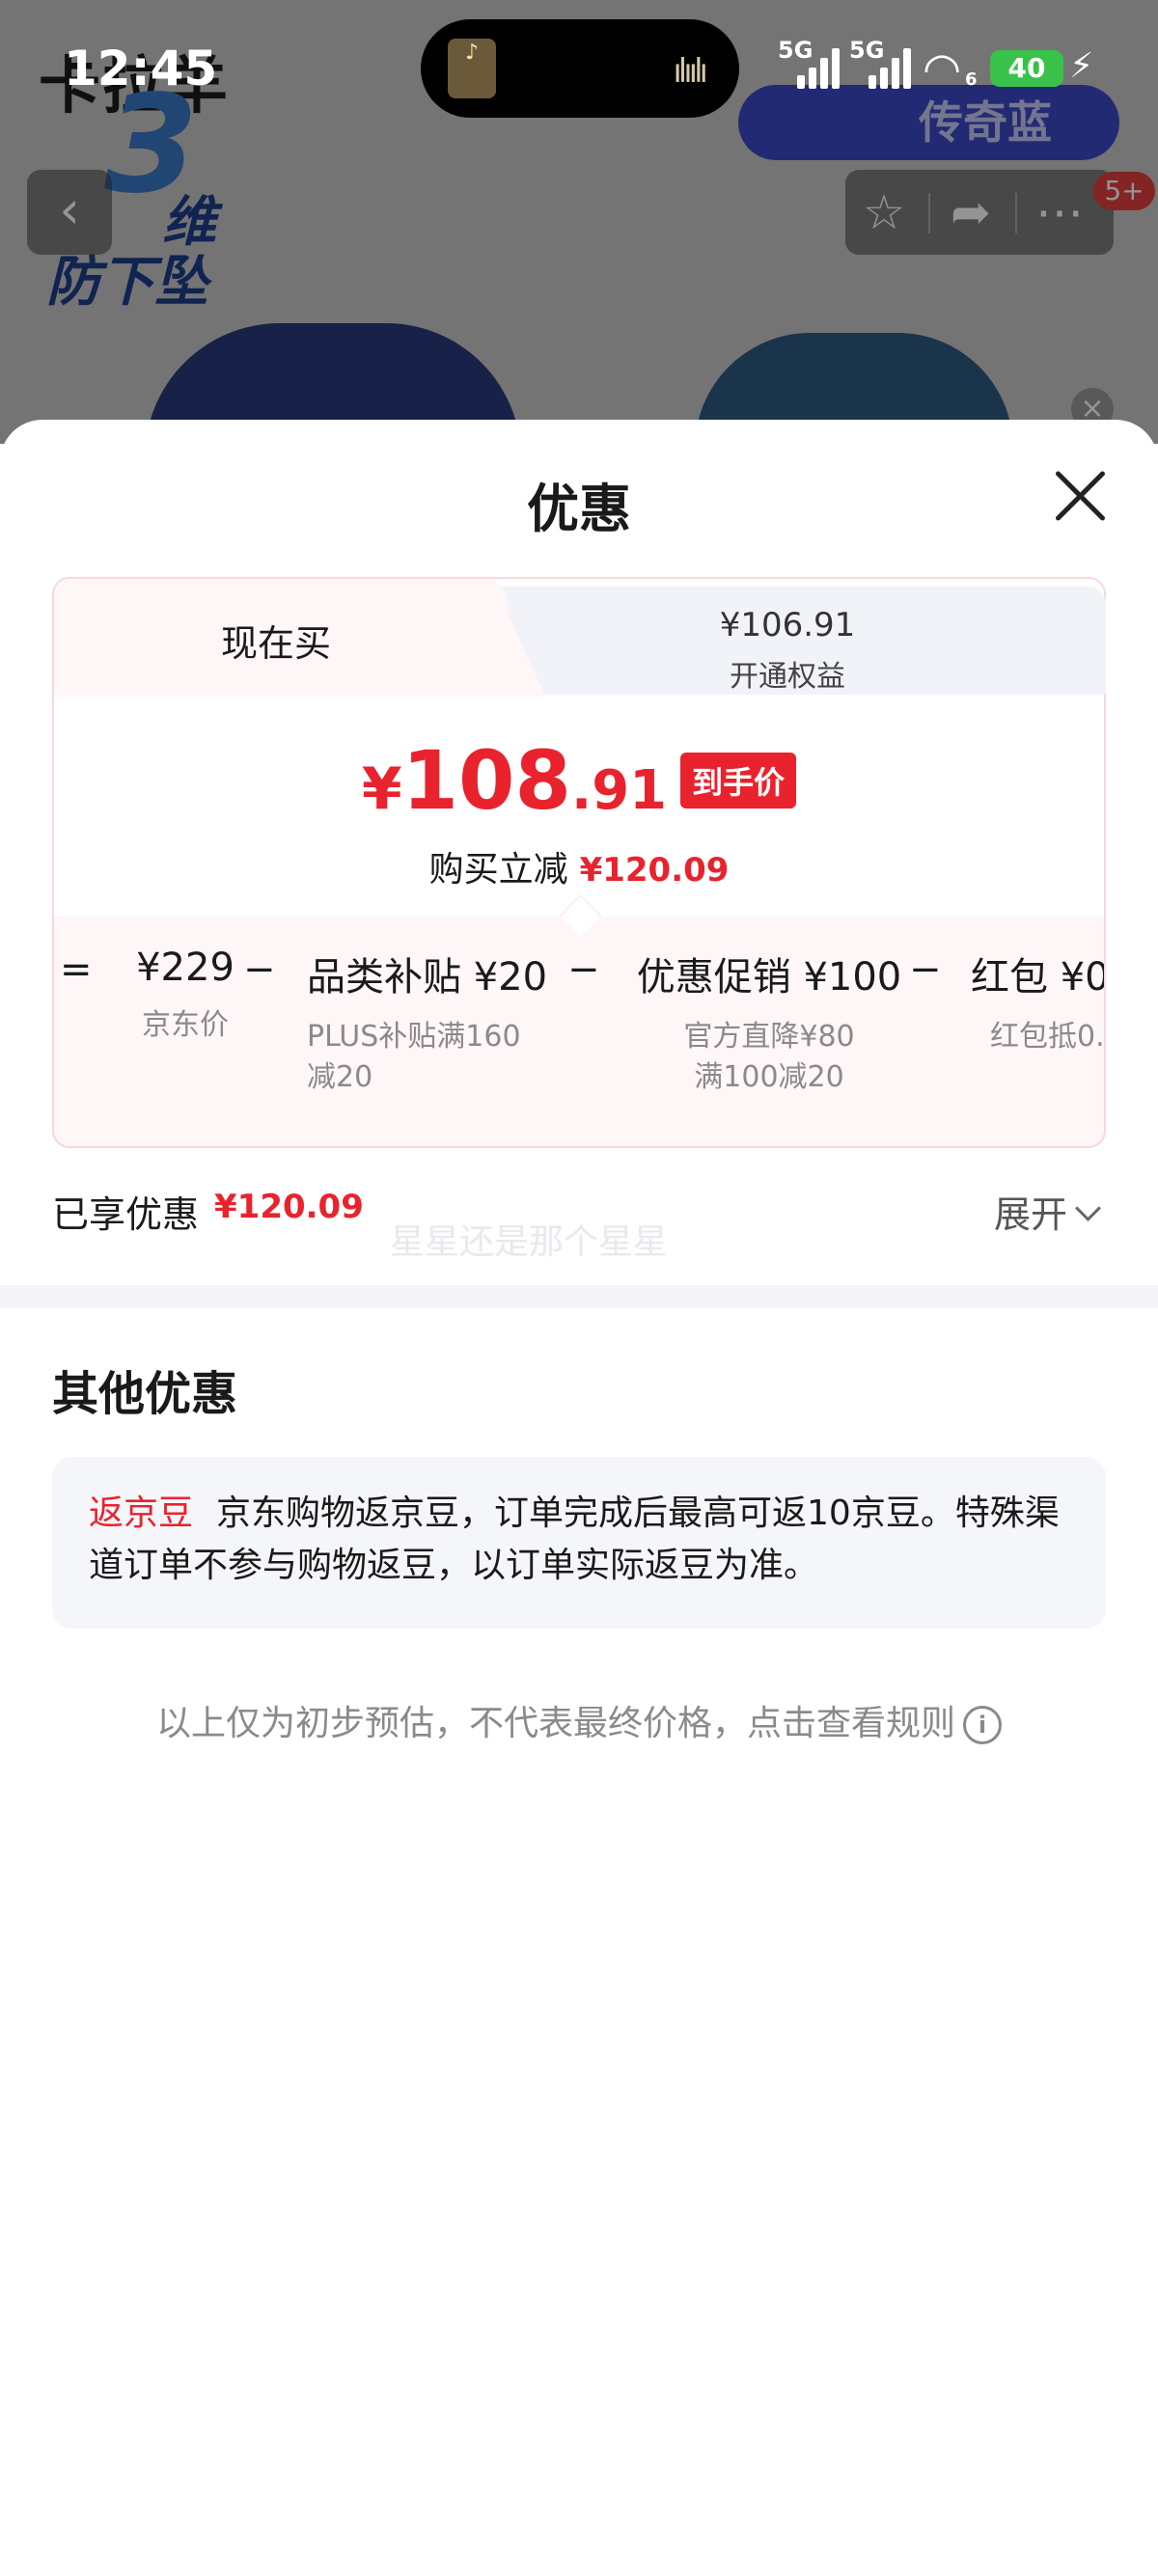 The height and width of the screenshot is (2576, 1158). I want to click on charging-bolt-icon: ⚡, so click(1081, 66).